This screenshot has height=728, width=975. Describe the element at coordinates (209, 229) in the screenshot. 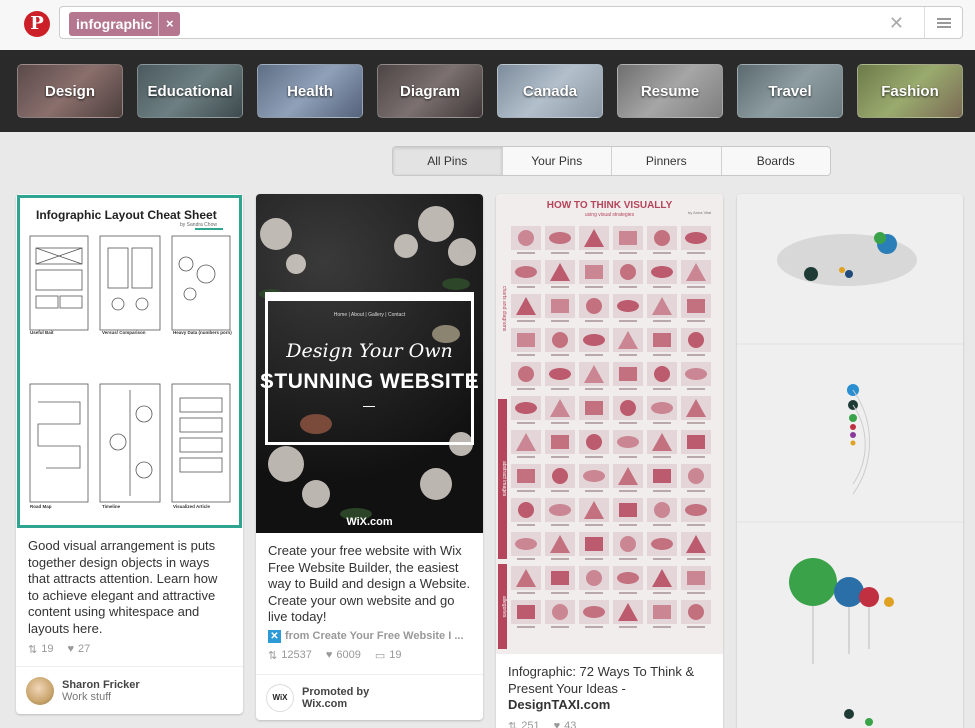

I see `accent-bar` at that location.